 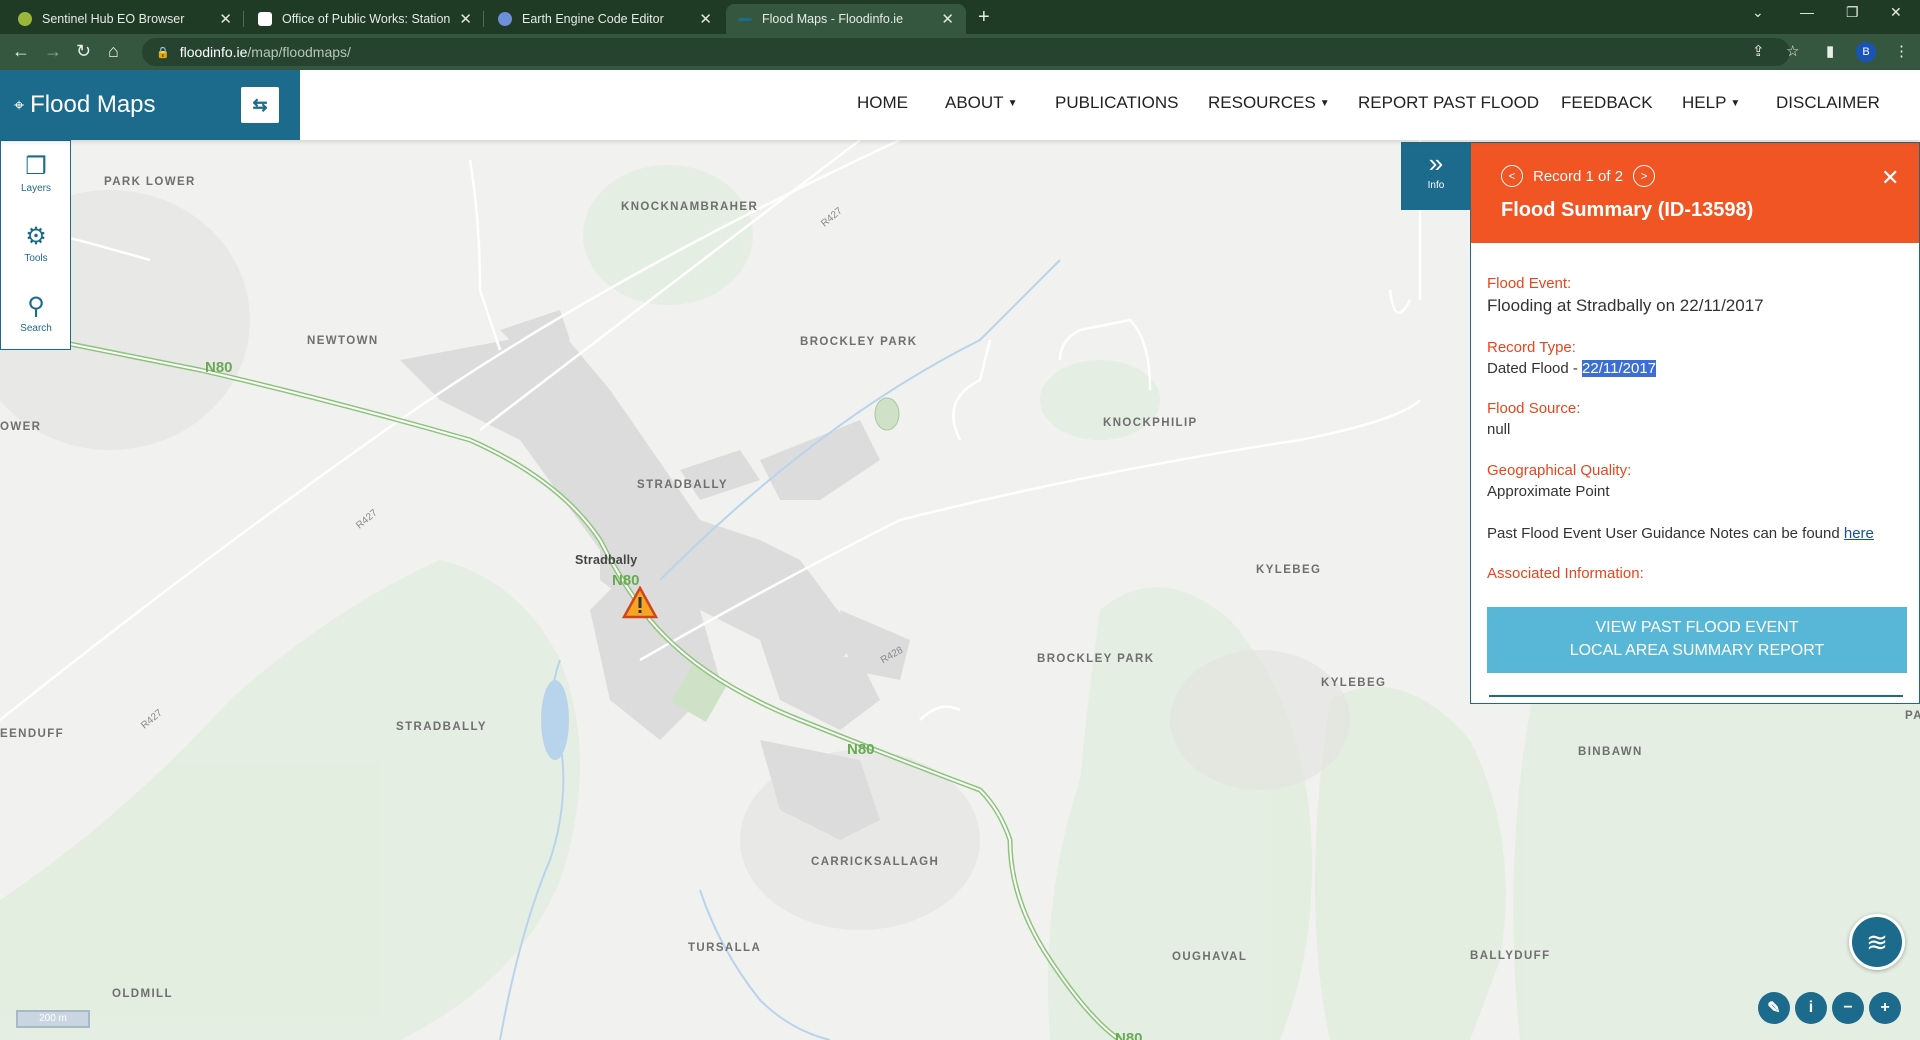 What do you see at coordinates (150, 182) in the screenshot?
I see `map-label: PARK LOWER` at bounding box center [150, 182].